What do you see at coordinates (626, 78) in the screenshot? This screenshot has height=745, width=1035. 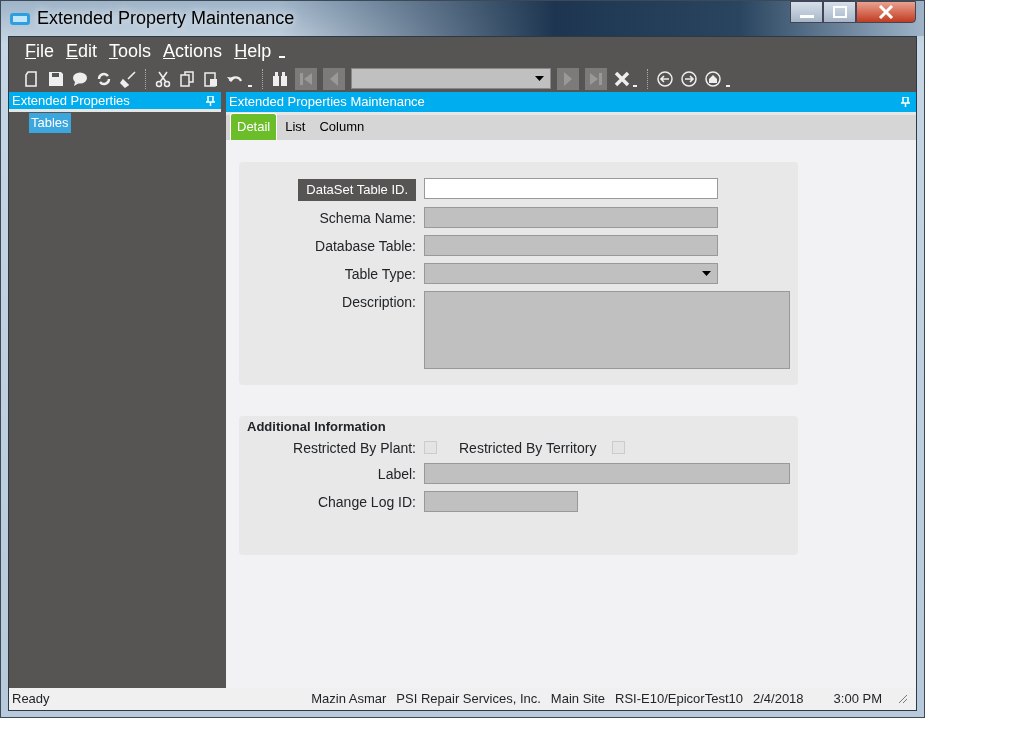 I see `delete-icon` at bounding box center [626, 78].